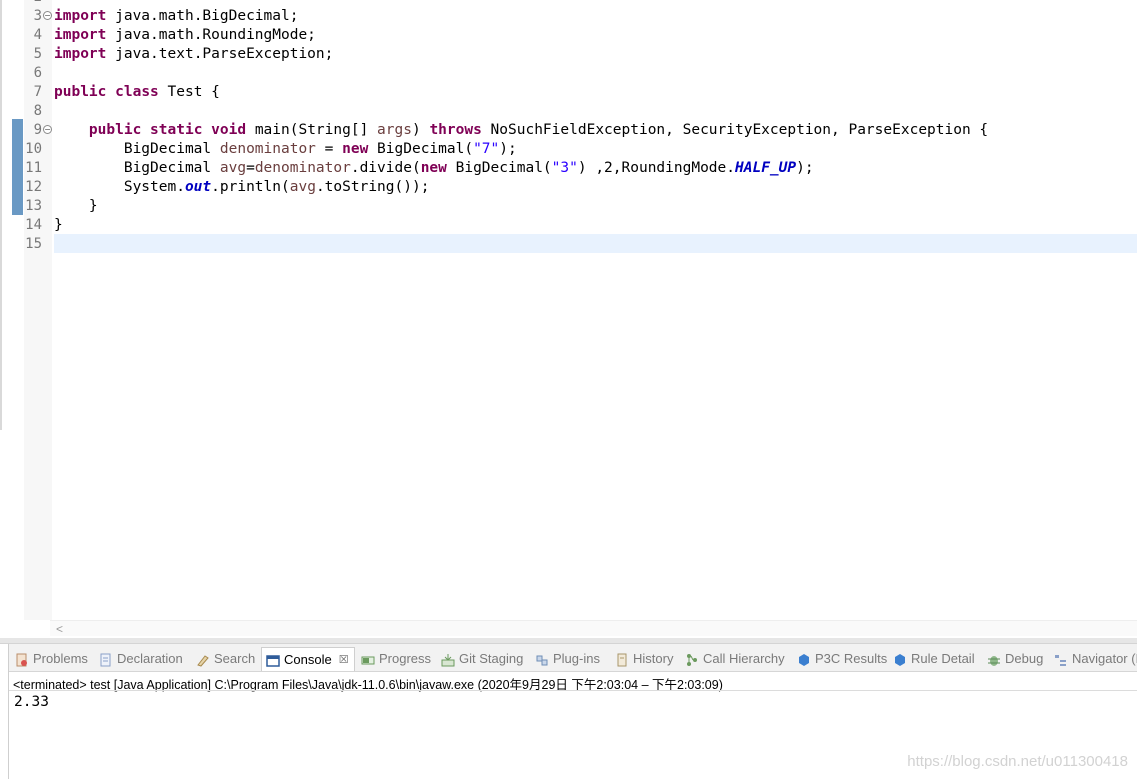  I want to click on tab-console: Console ☒, so click(308, 659).